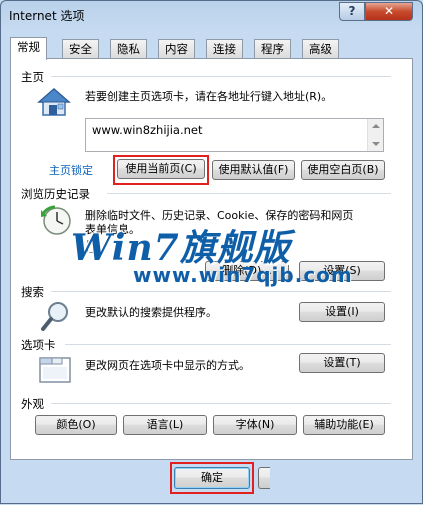 This screenshot has width=423, height=505. I want to click on tab-connections: 连接, so click(224, 48).